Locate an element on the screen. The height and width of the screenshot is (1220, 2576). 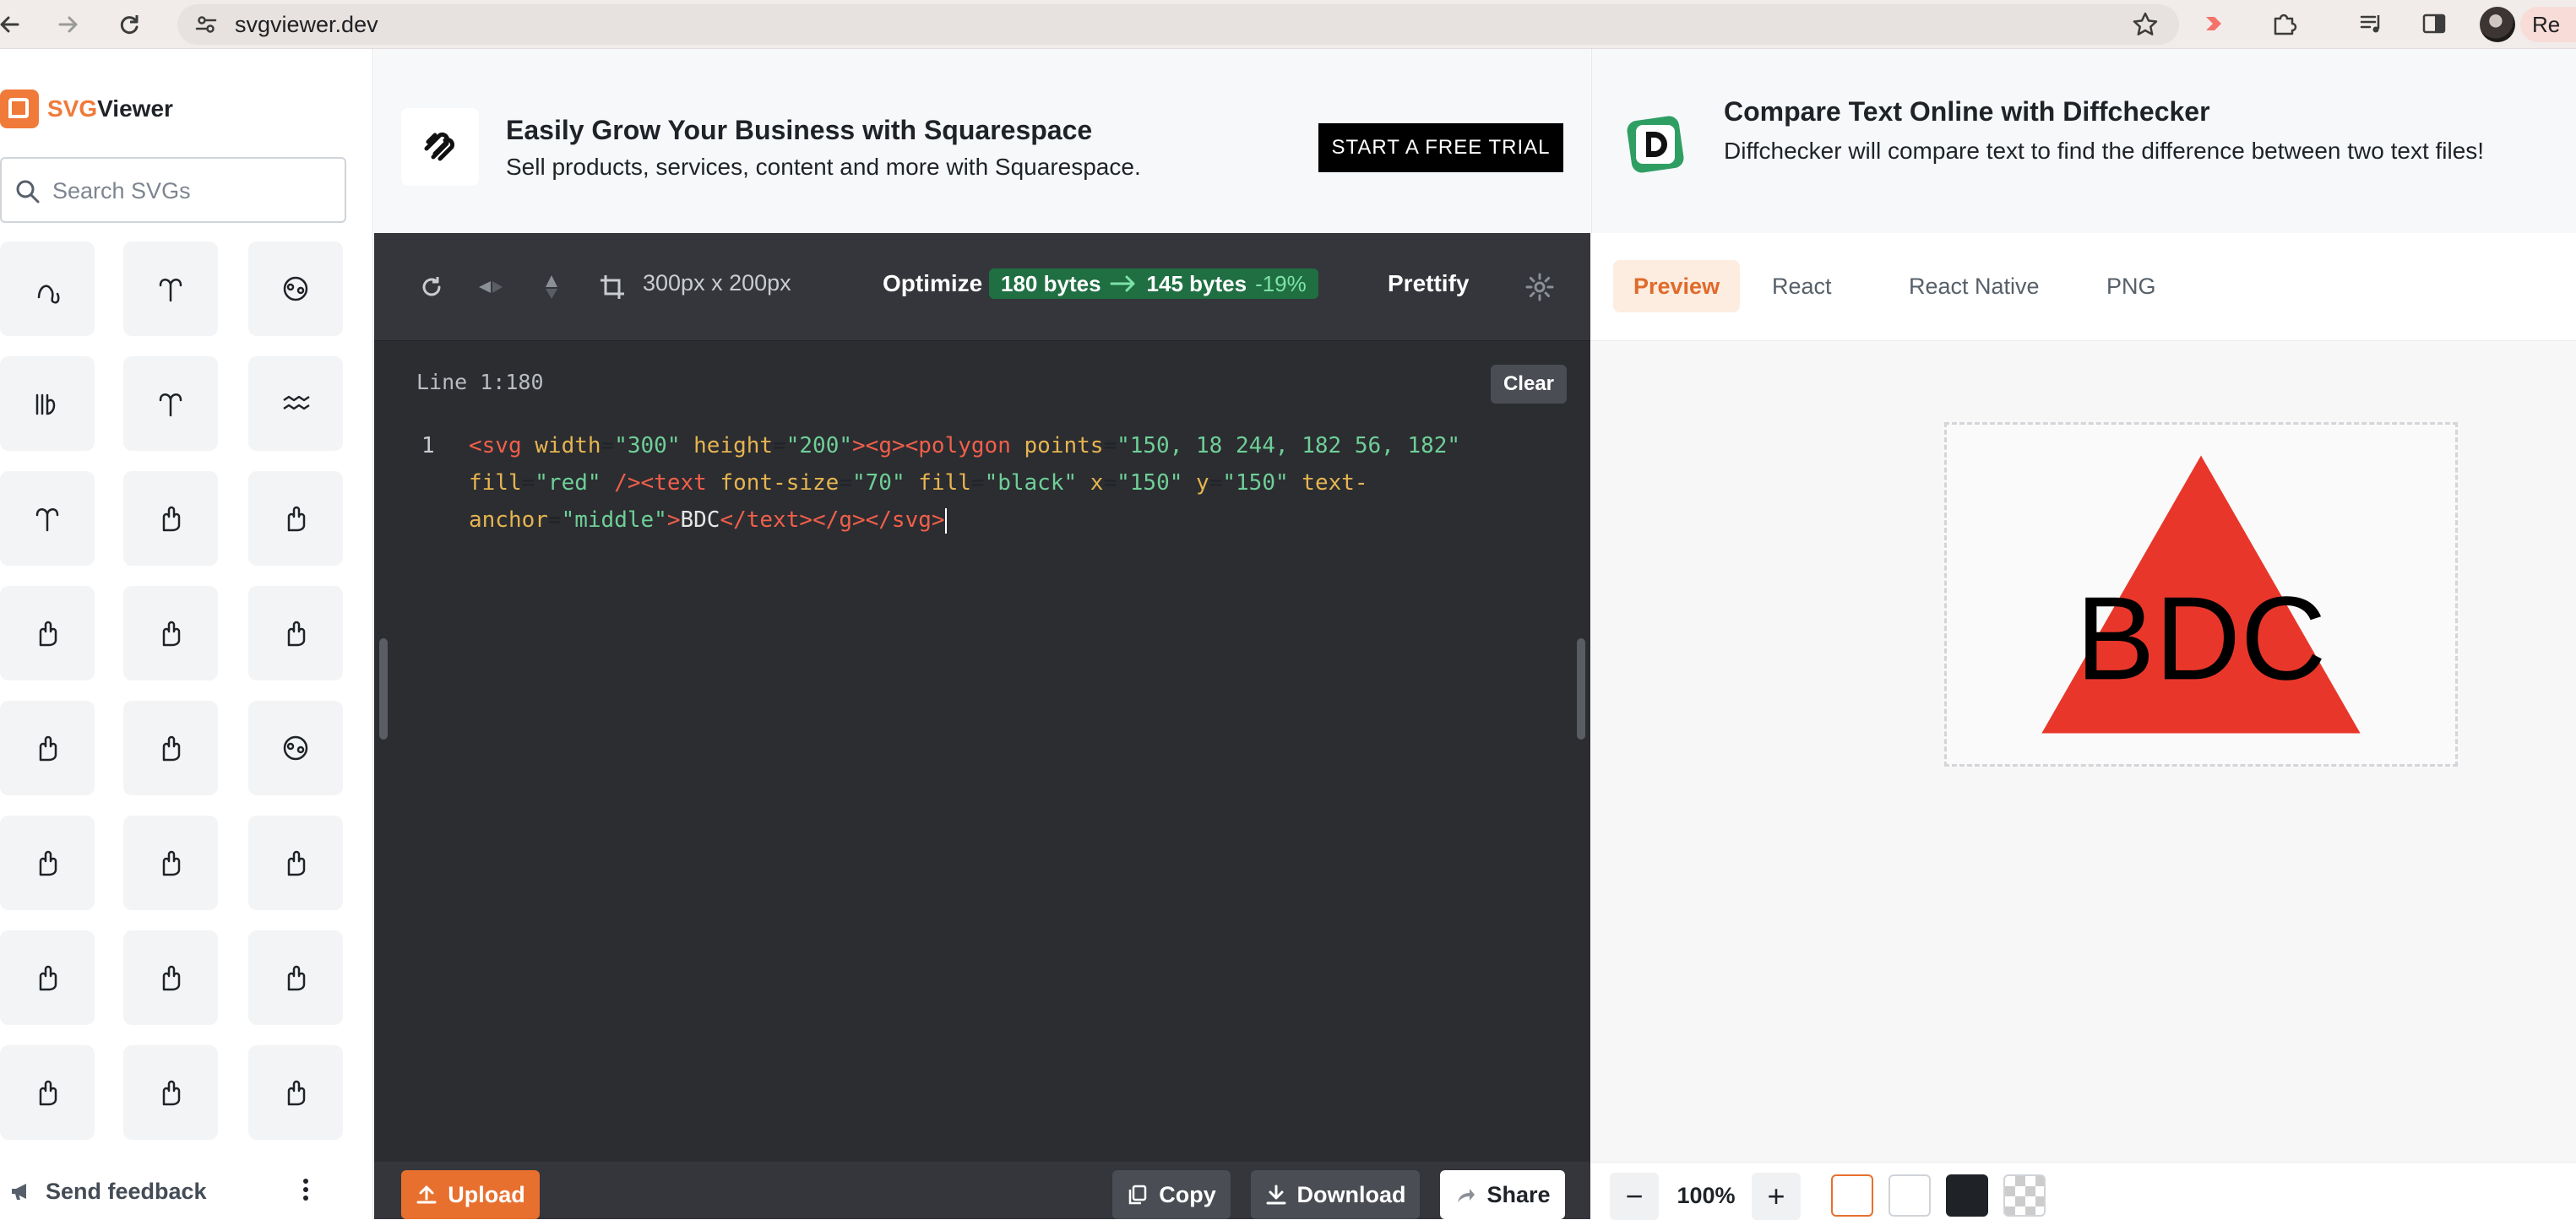
share-icon is located at coordinates (1466, 1195).